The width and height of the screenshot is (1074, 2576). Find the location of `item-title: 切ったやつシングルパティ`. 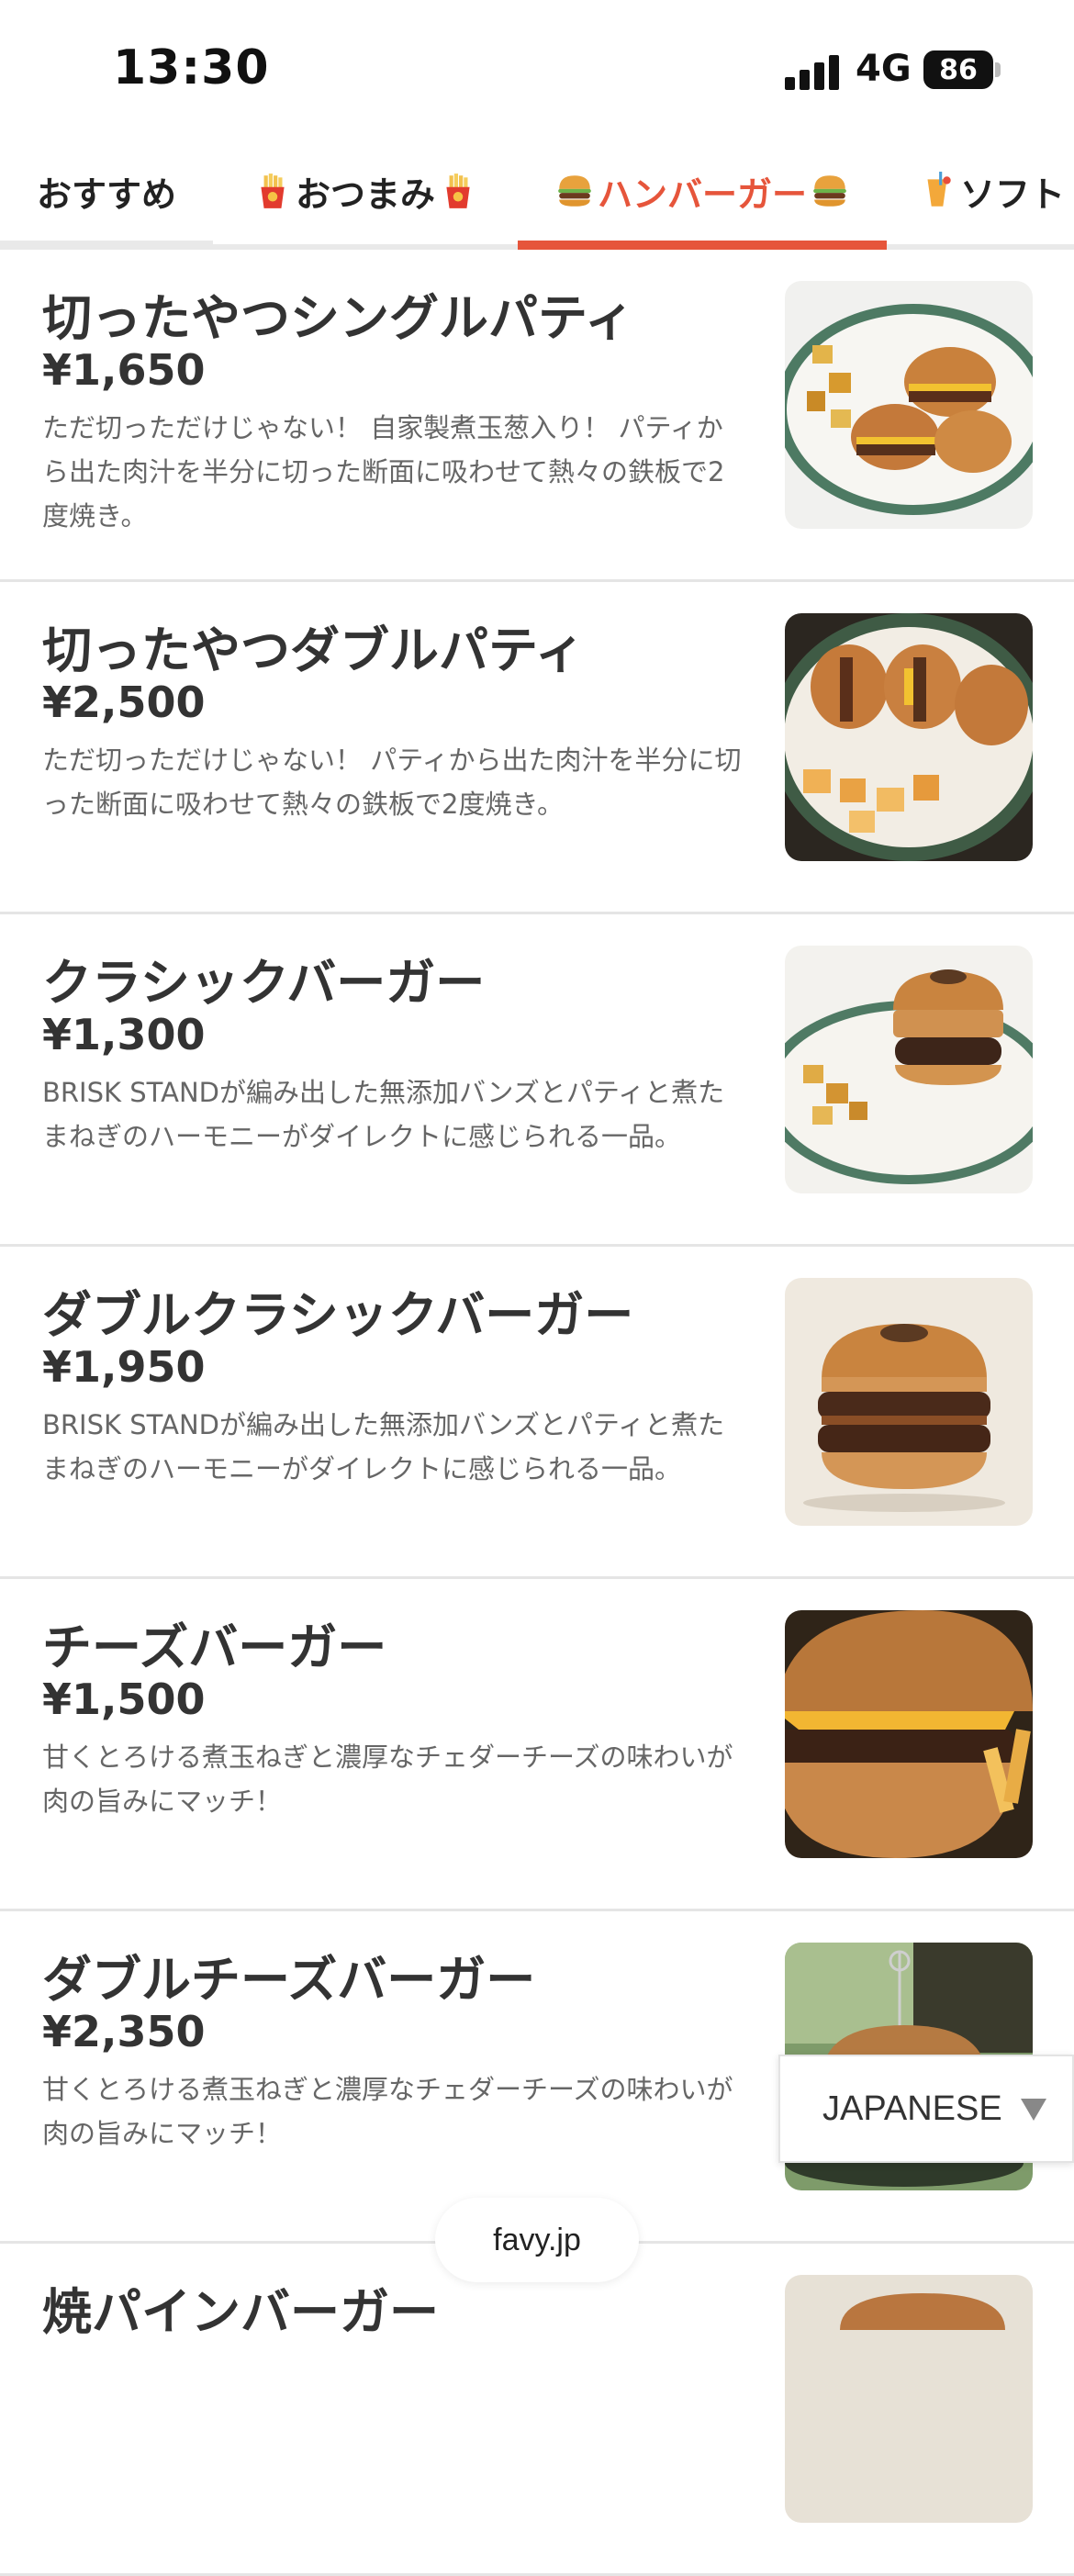

item-title: 切ったやつシングルパティ is located at coordinates (338, 318).